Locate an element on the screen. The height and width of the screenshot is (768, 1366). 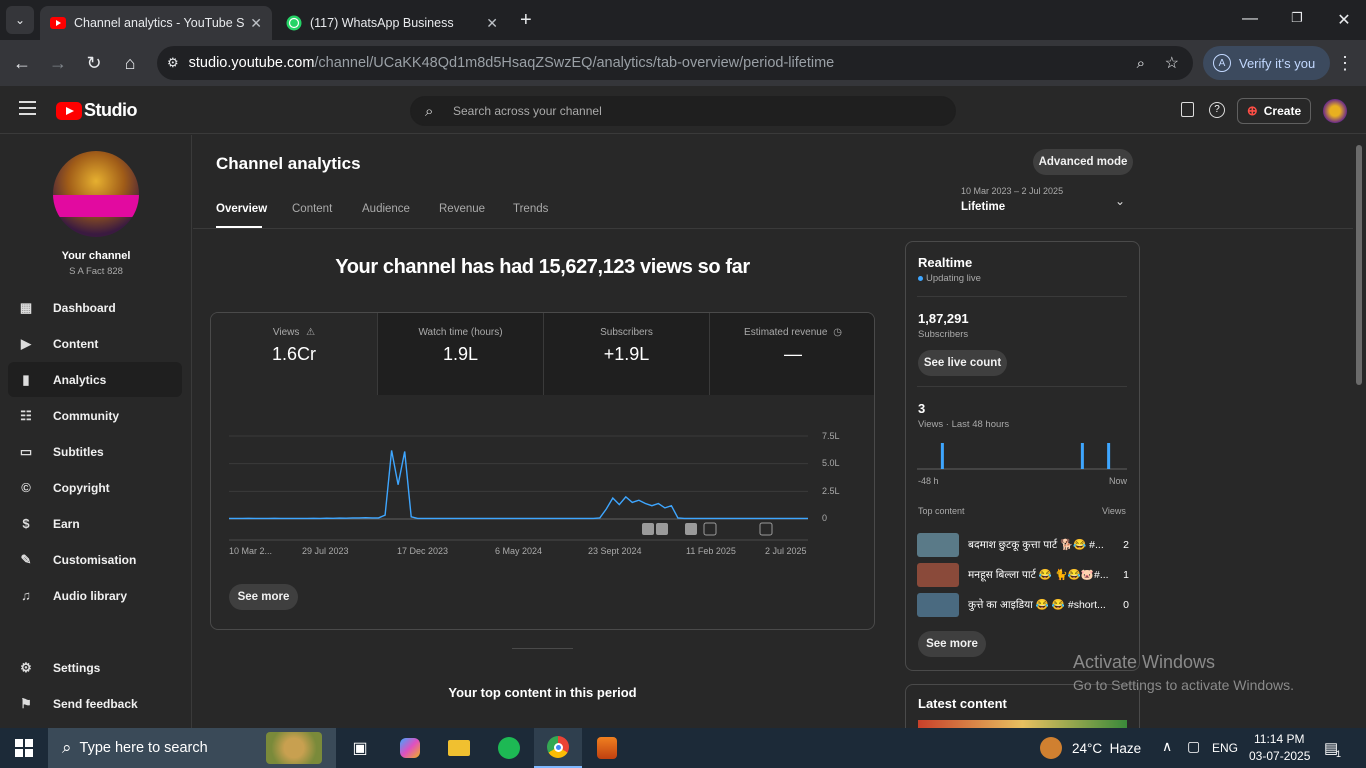
copyright-icon: © is located at coordinates (26, 487).